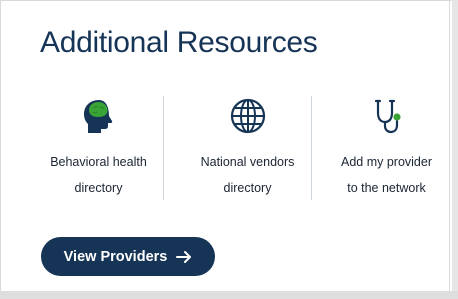 This screenshot has height=299, width=458. I want to click on resource-label: Add my provider to the network, so click(386, 175).